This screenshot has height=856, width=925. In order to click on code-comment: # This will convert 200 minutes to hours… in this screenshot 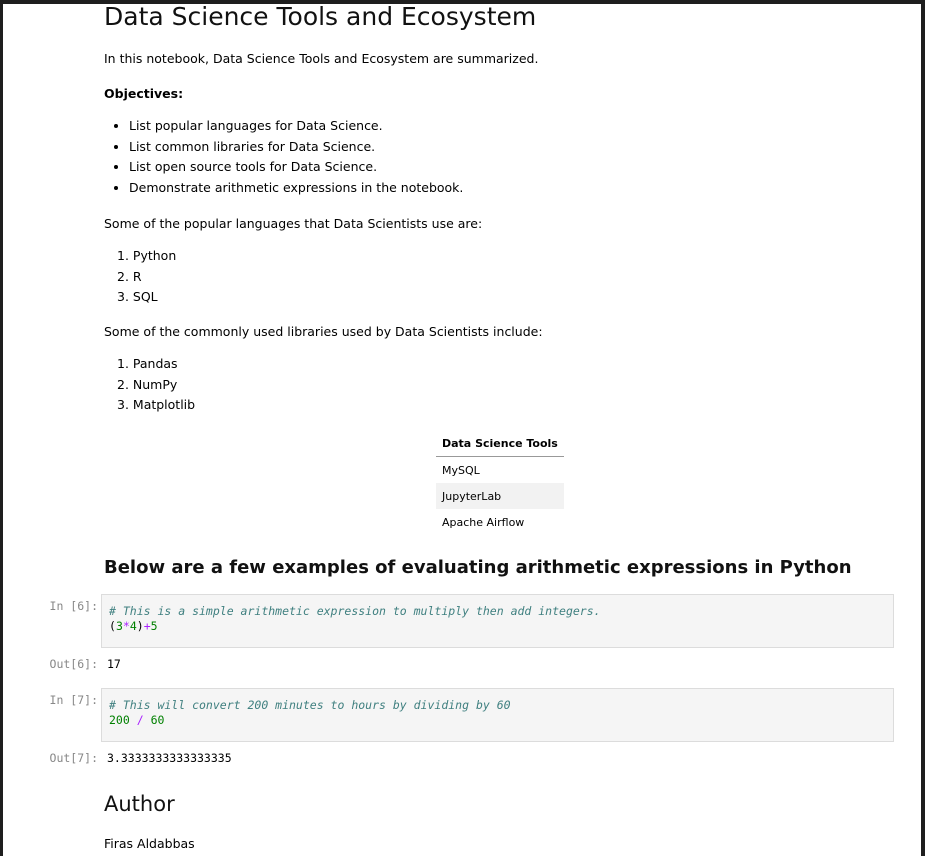, I will do `click(310, 705)`.